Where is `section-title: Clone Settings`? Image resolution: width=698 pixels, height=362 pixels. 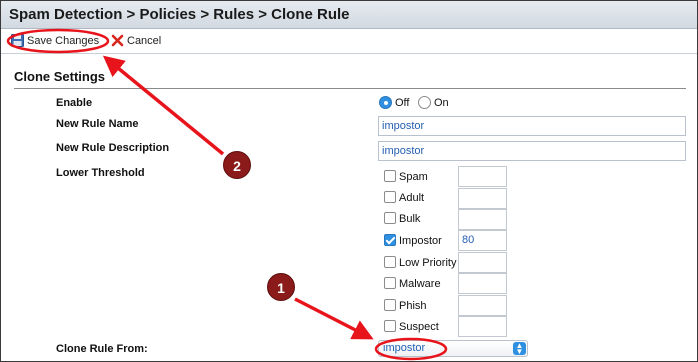
section-title: Clone Settings is located at coordinates (60, 76).